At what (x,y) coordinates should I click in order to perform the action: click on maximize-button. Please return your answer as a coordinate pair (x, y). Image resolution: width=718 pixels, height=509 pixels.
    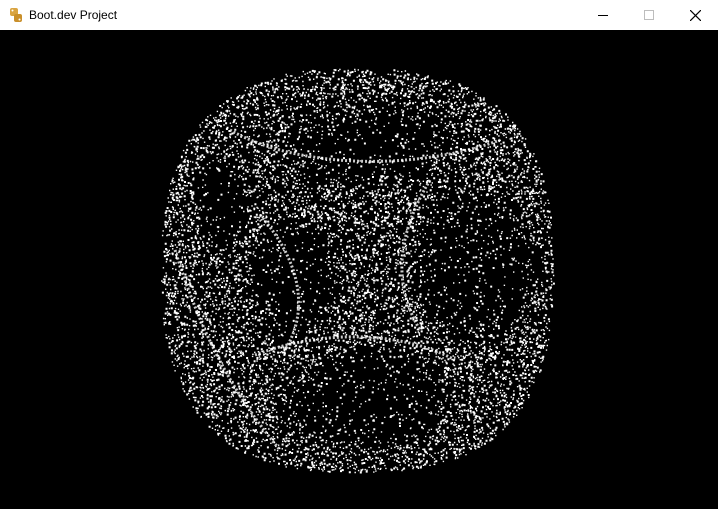
    Looking at the image, I should click on (649, 15).